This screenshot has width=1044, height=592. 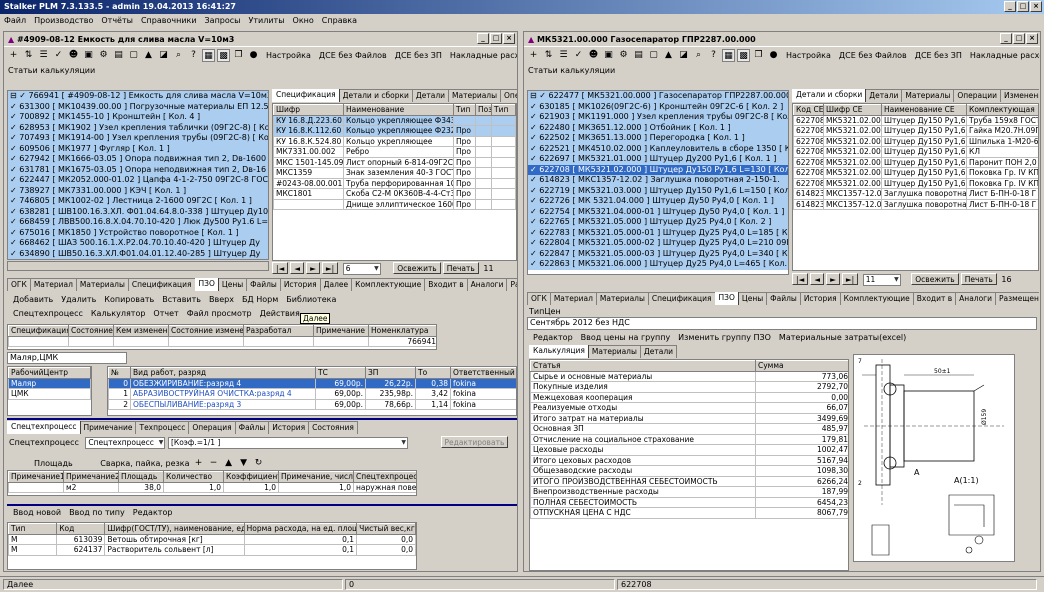 What do you see at coordinates (193, 477) in the screenshot?
I see `column-header: Количество` at bounding box center [193, 477].